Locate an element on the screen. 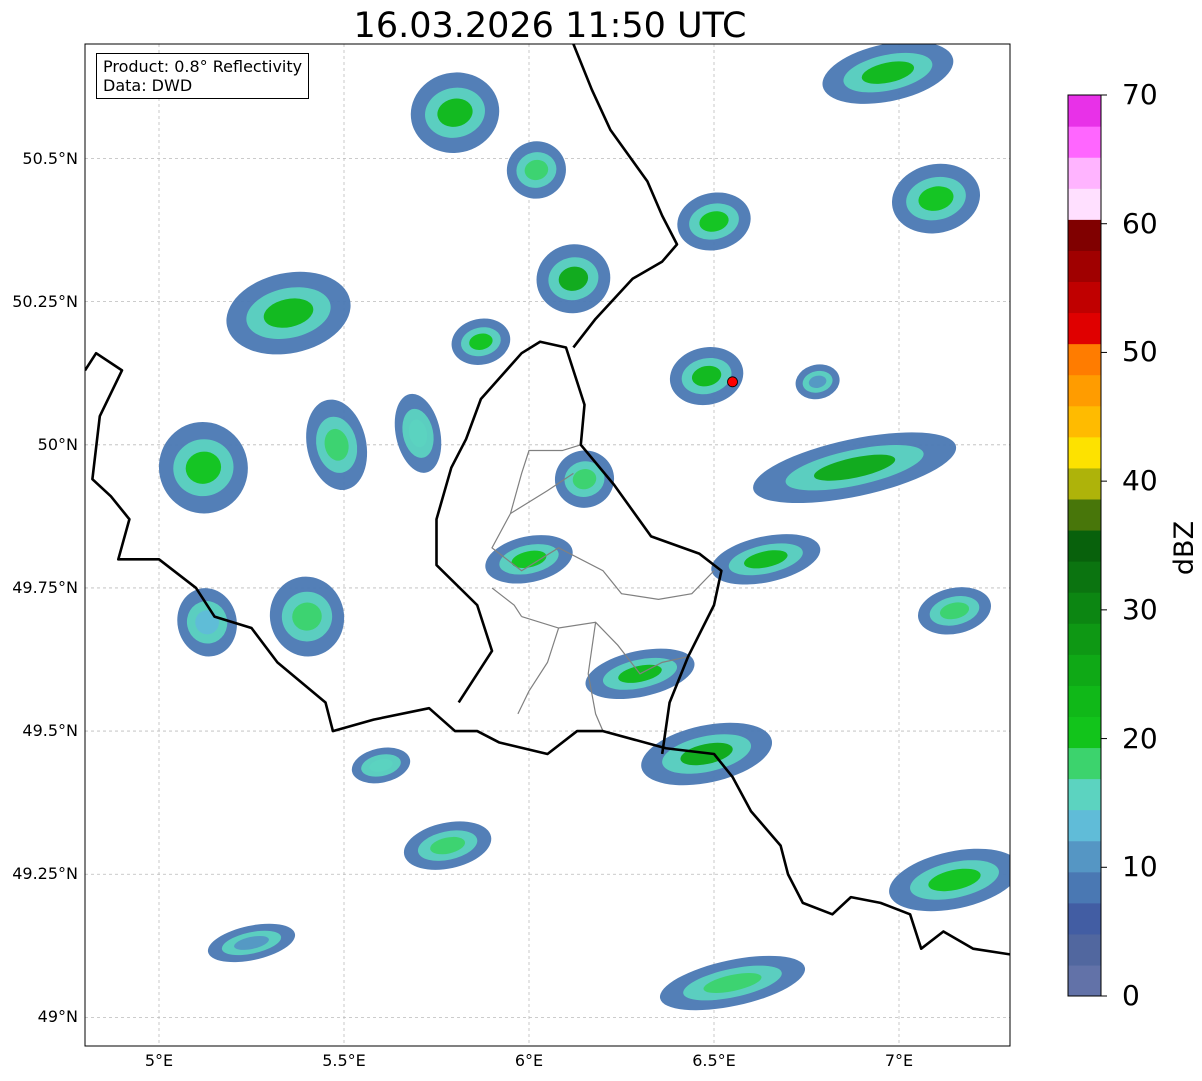 The image size is (1202, 1081). lon-tick-label: 5°E is located at coordinates (159, 1060).